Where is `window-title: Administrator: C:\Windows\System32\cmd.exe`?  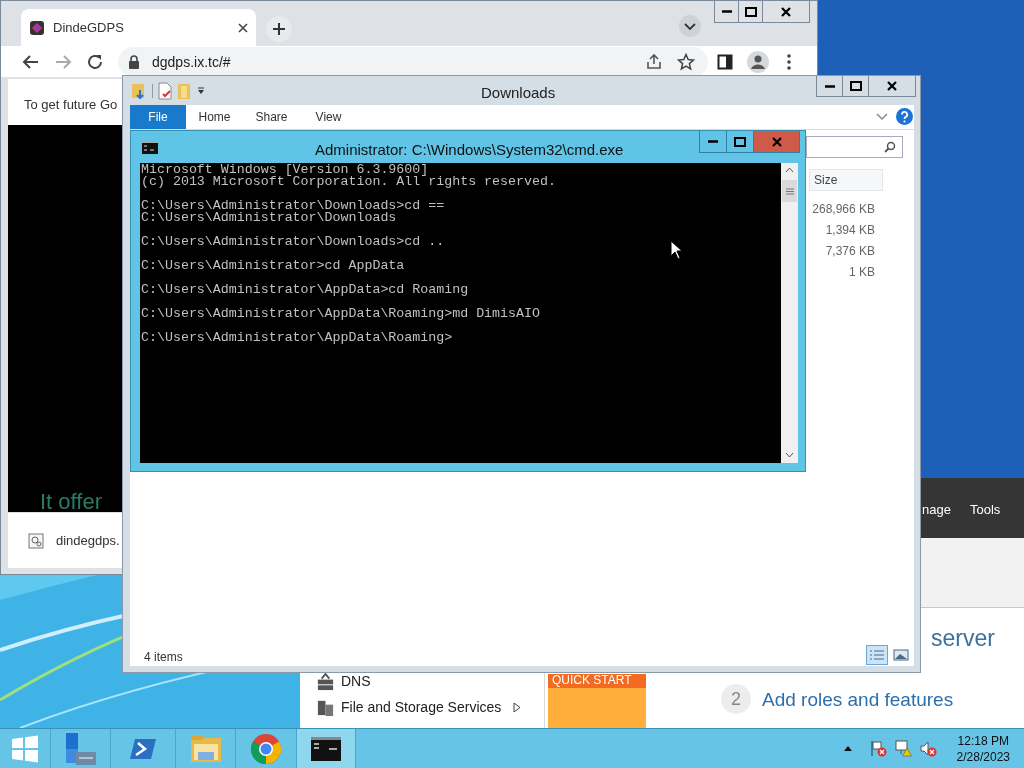
window-title: Administrator: C:\Windows\System32\cmd.exe is located at coordinates (469, 150).